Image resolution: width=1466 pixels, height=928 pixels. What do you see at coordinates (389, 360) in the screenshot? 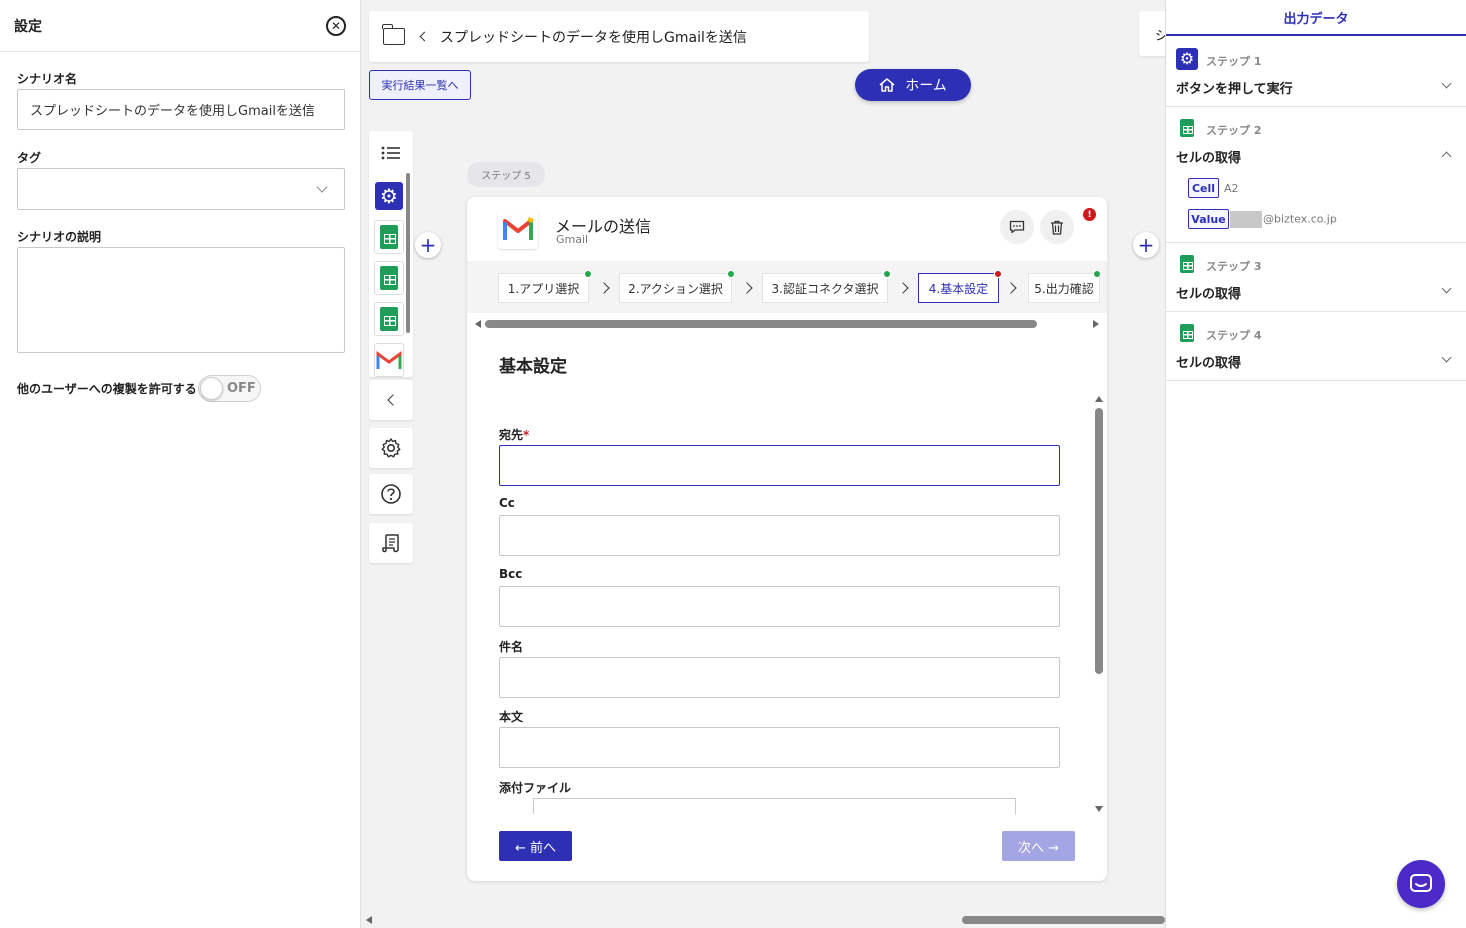
I see `step-5-gmail` at bounding box center [389, 360].